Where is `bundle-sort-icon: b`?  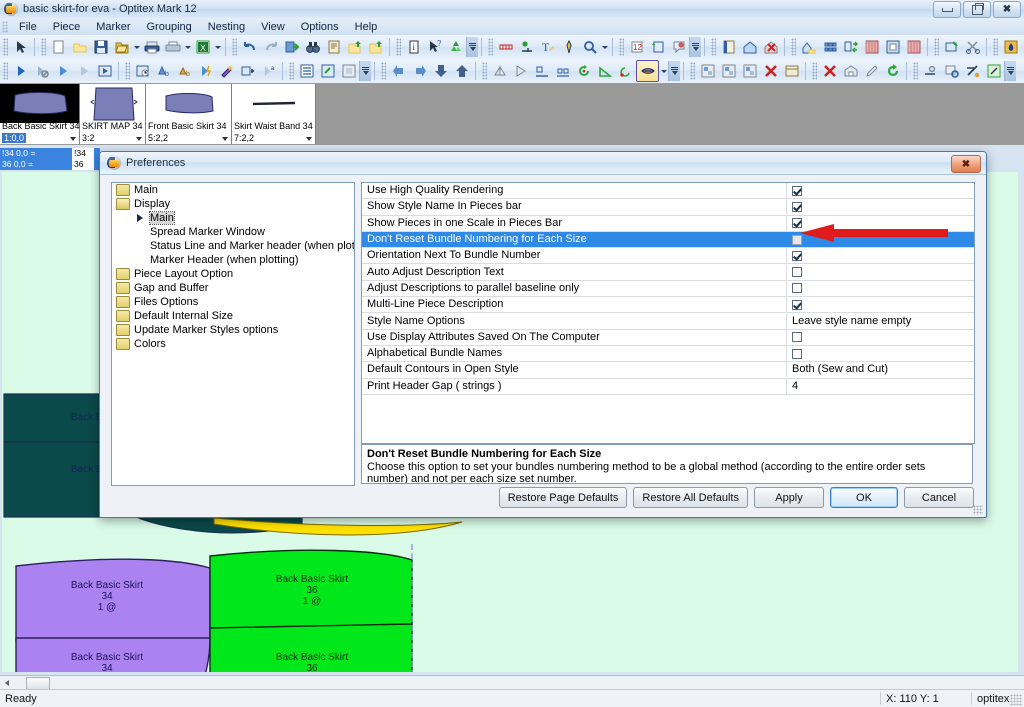 bundle-sort-icon: b is located at coordinates (163, 71).